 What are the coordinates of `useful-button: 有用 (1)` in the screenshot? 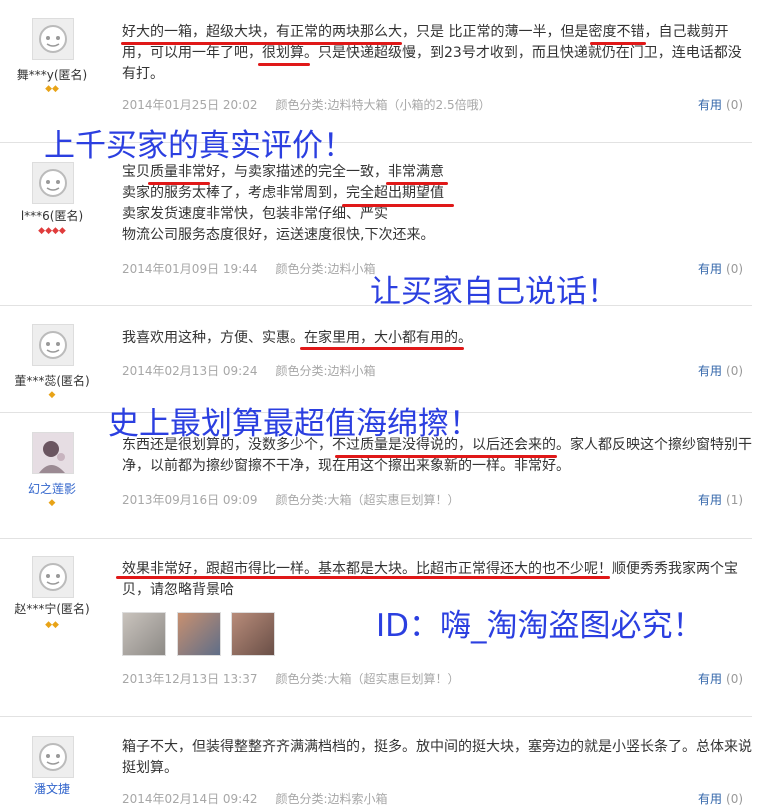 It's located at (720, 499).